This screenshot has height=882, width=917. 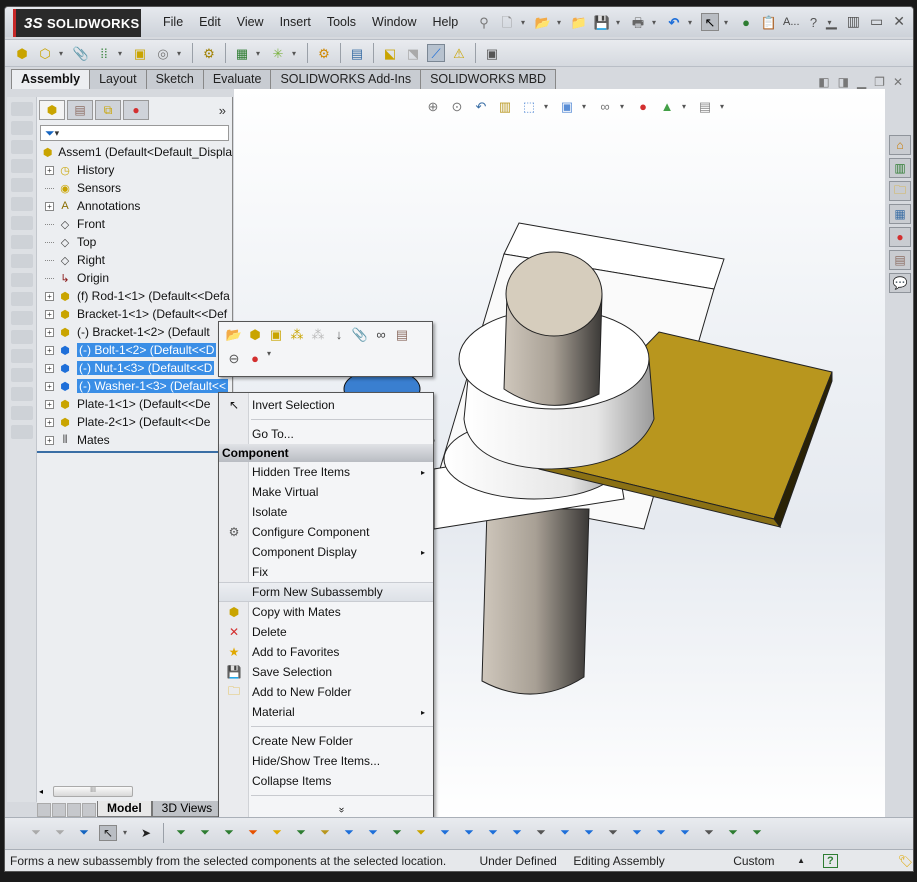 What do you see at coordinates (381, 334) in the screenshot?
I see `view-mates-icon: ∞` at bounding box center [381, 334].